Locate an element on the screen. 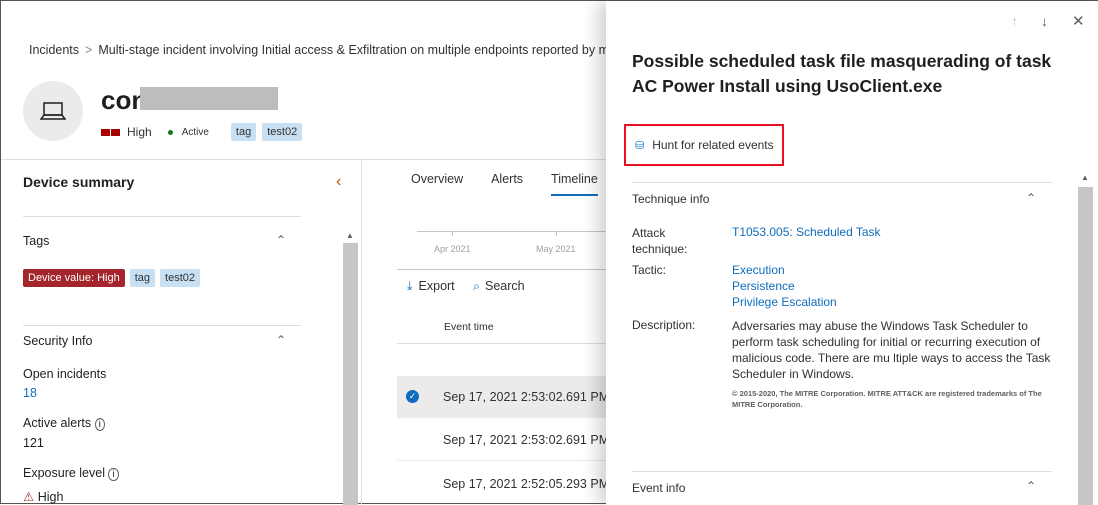  redacted-name is located at coordinates (209, 98).